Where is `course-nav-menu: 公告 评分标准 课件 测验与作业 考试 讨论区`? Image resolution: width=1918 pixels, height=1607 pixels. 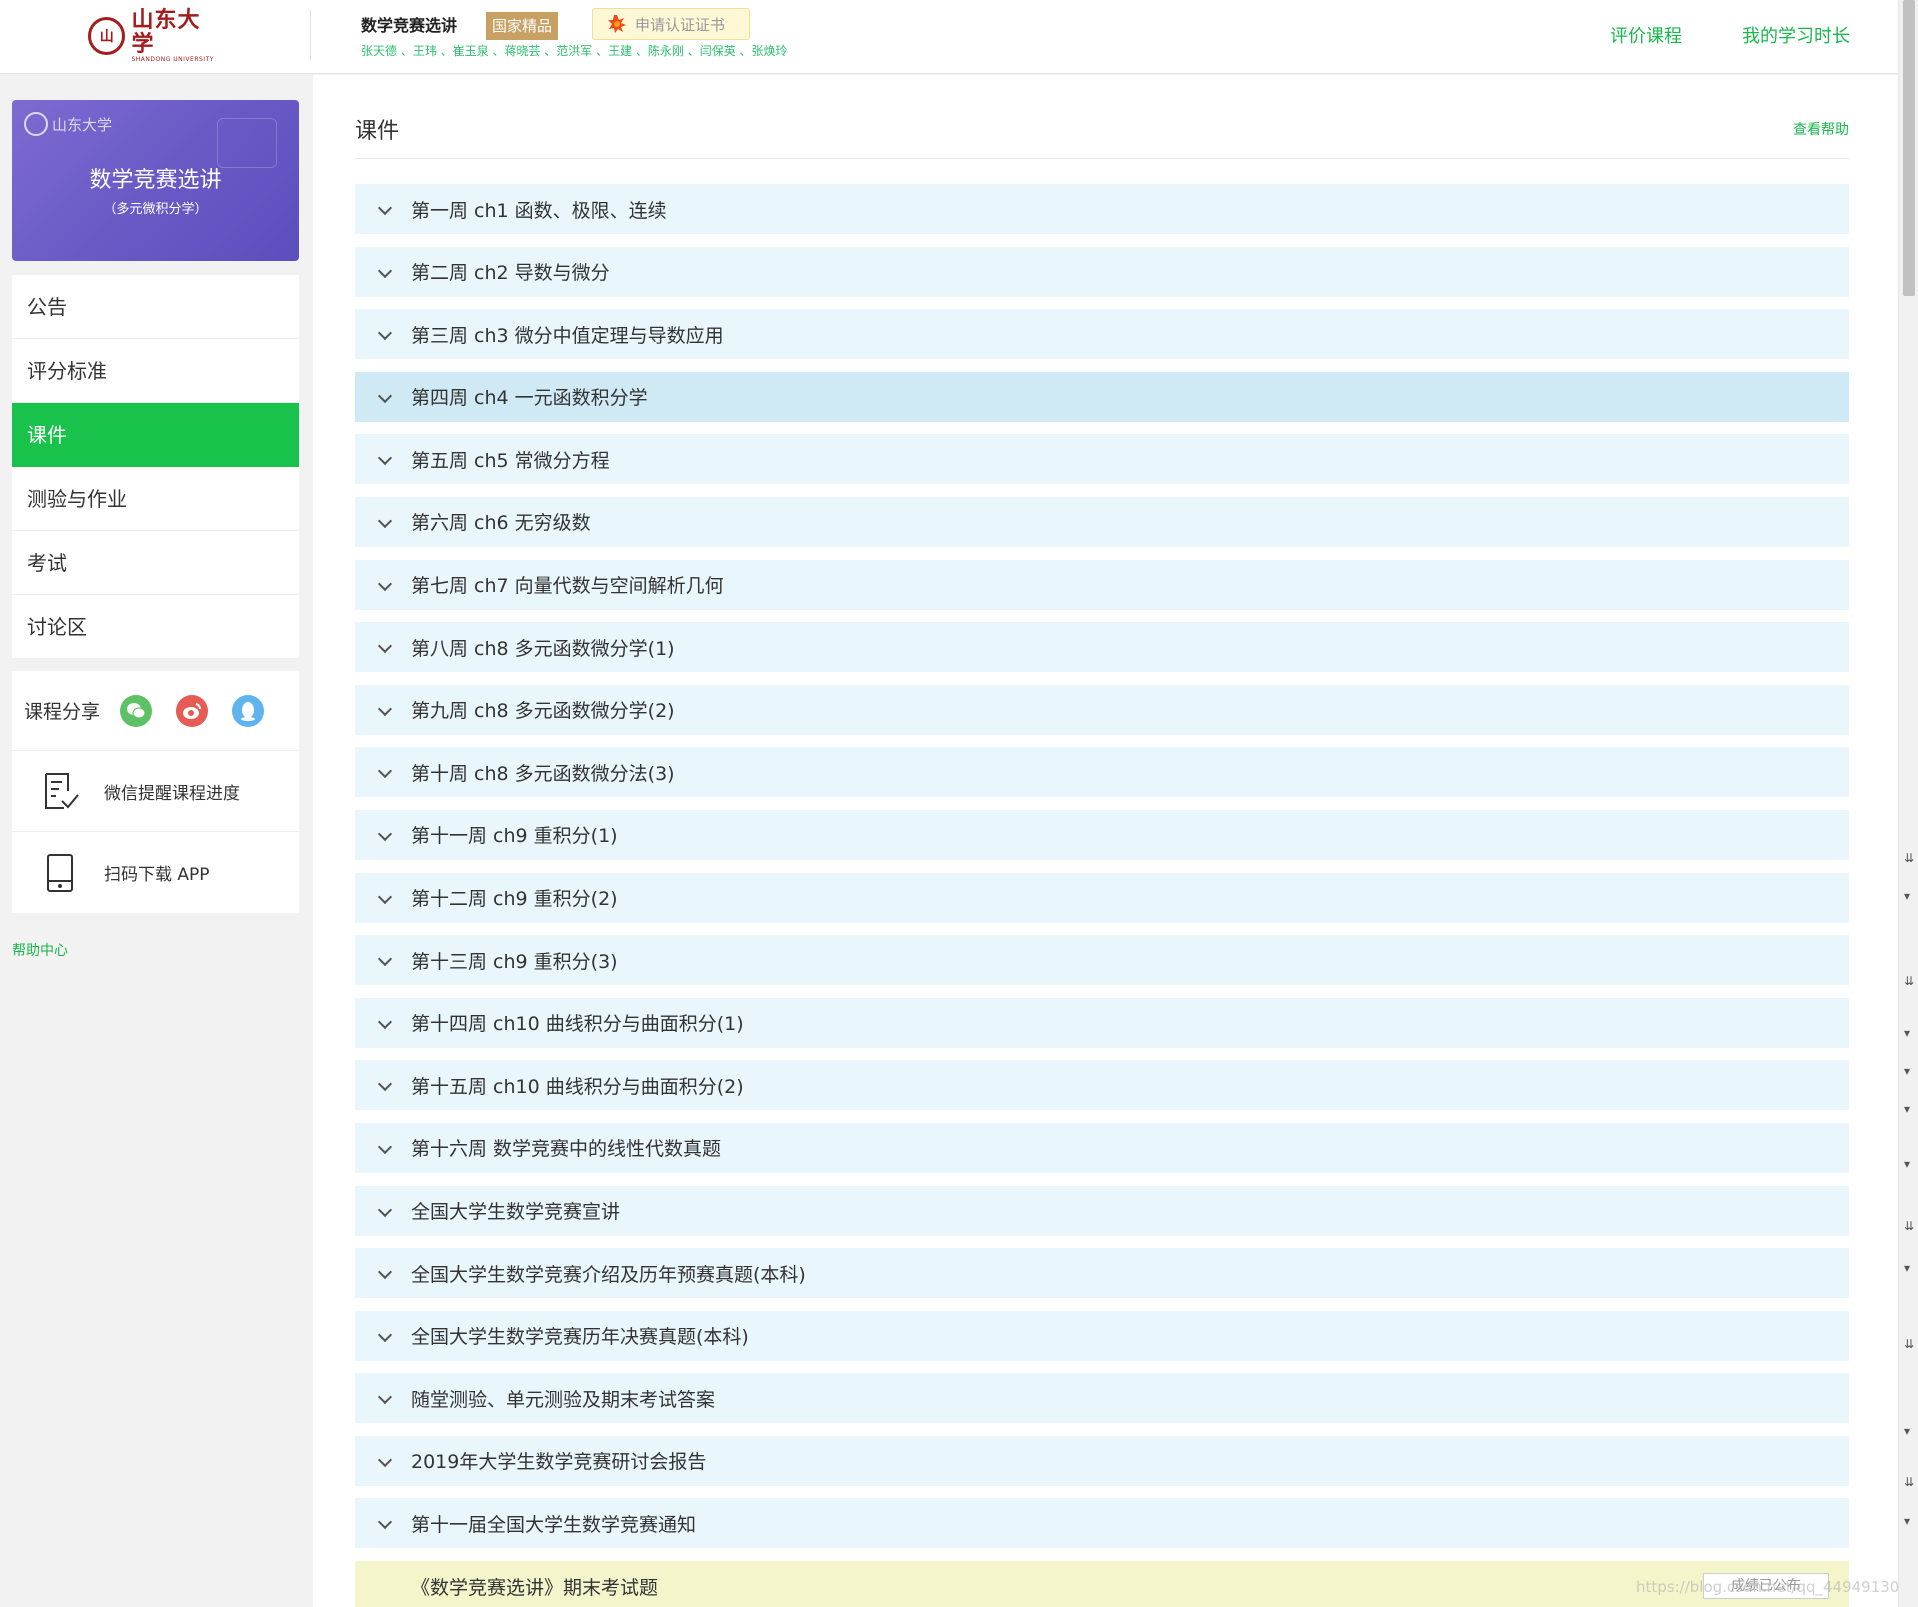
course-nav-menu: 公告 评分标准 课件 测验与作业 考试 讨论区 is located at coordinates (155, 467).